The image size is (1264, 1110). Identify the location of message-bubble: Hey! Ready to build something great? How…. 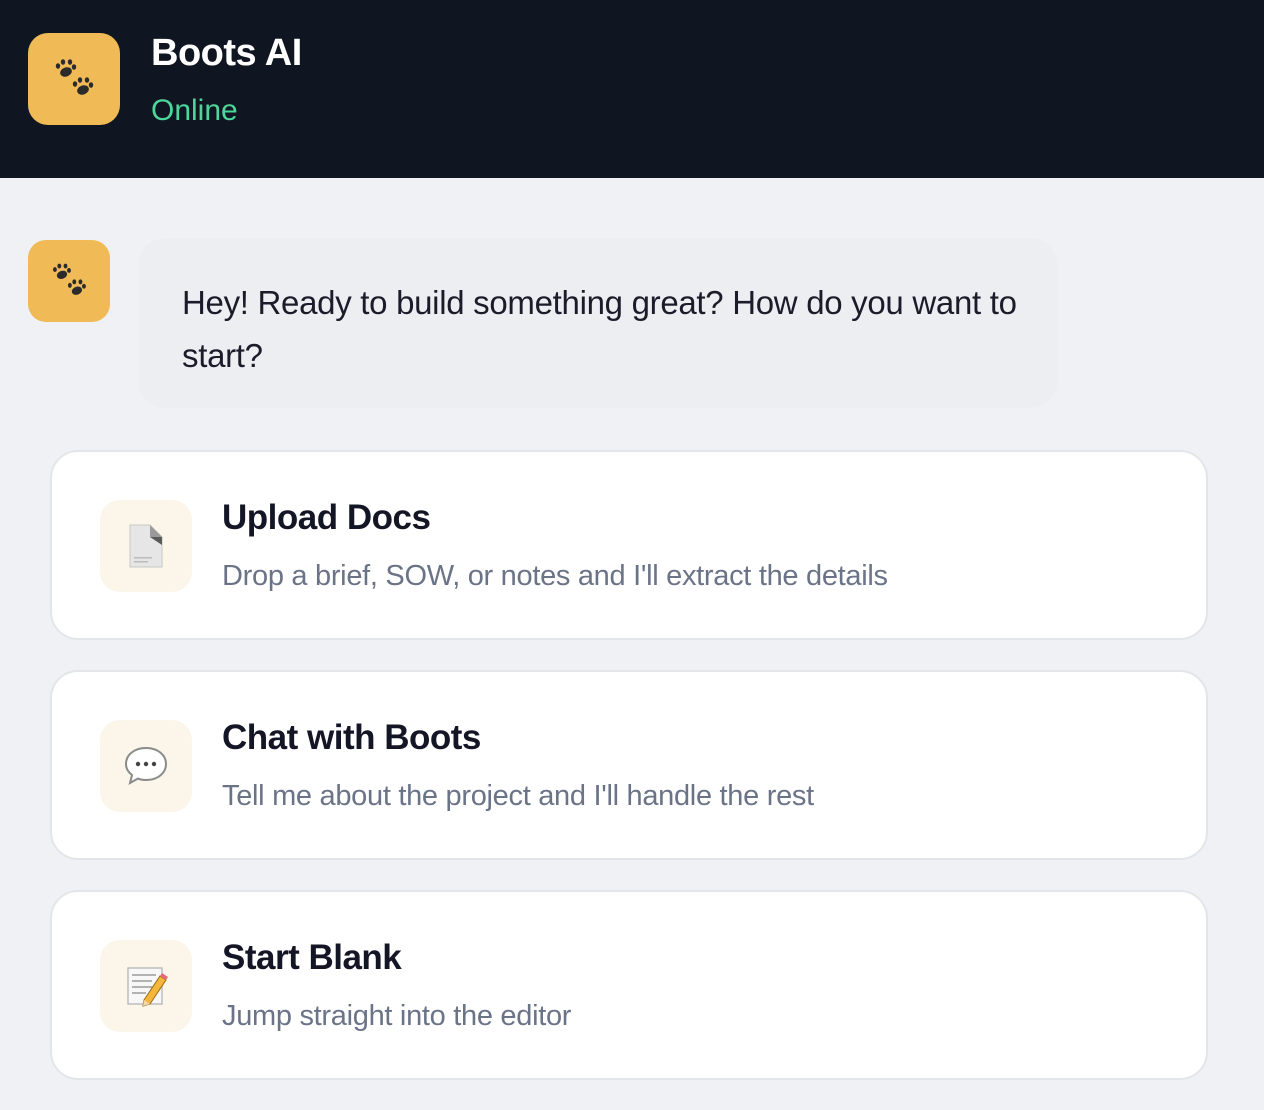
(598, 323).